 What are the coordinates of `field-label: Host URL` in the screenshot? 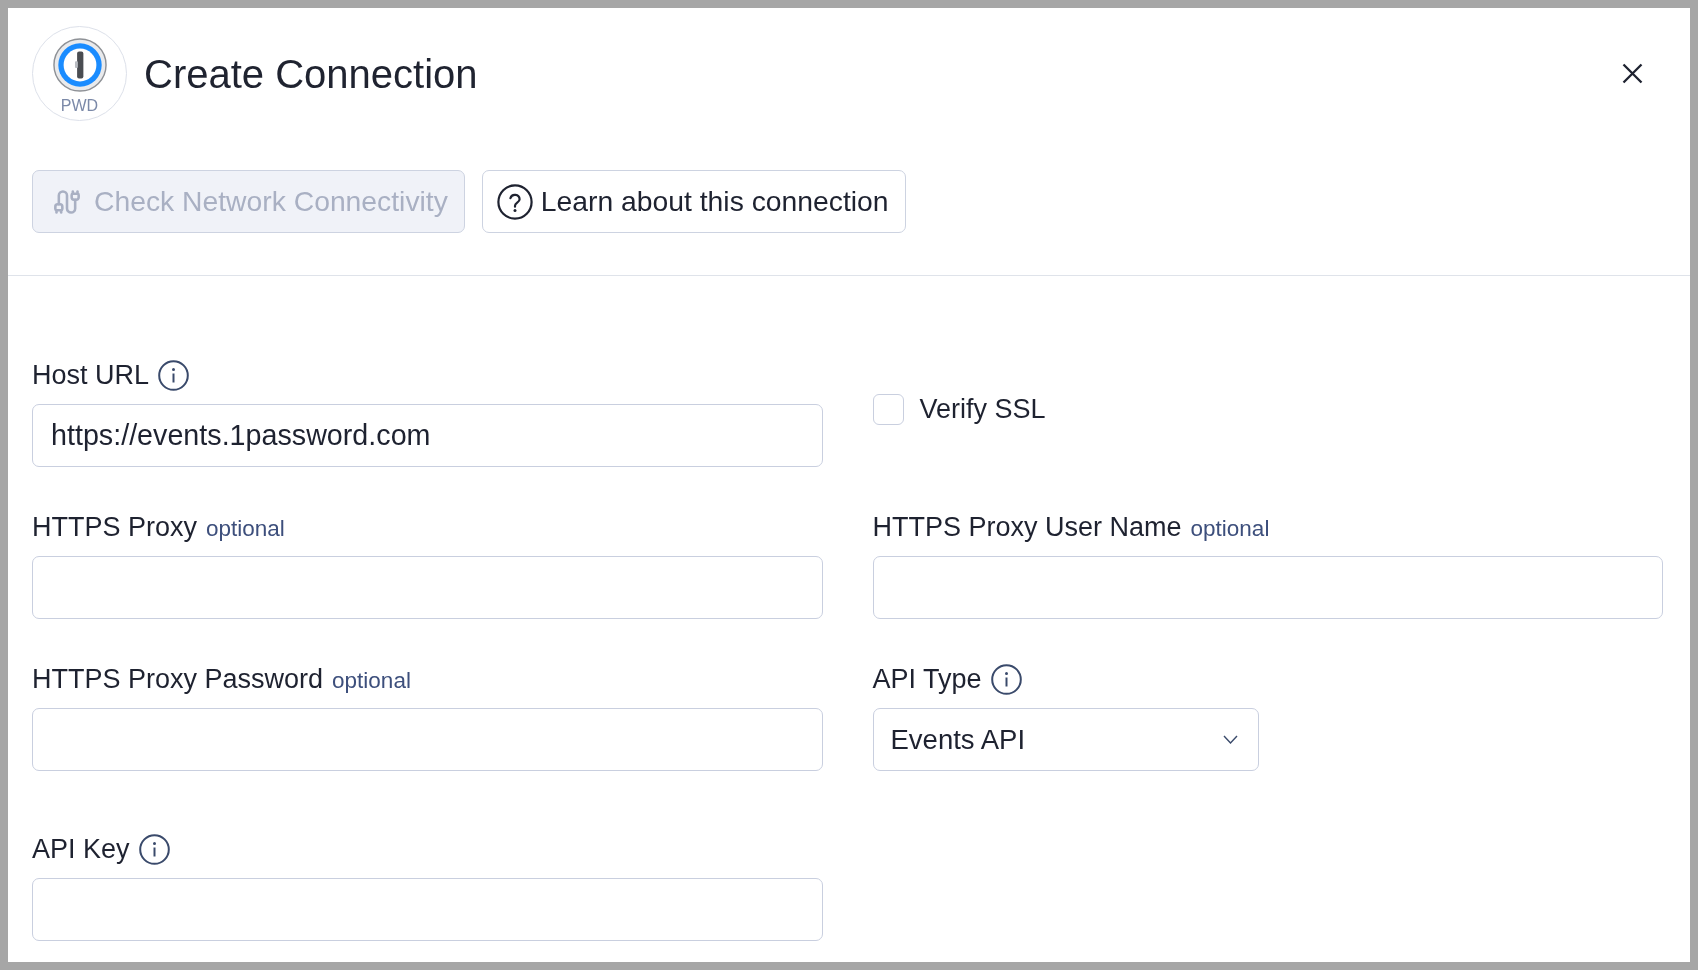 It's located at (91, 375).